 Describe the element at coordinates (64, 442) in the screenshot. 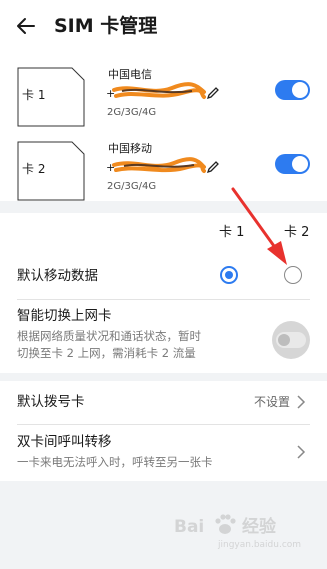

I see `call-forward-label: 双卡间呼叫转移` at that location.